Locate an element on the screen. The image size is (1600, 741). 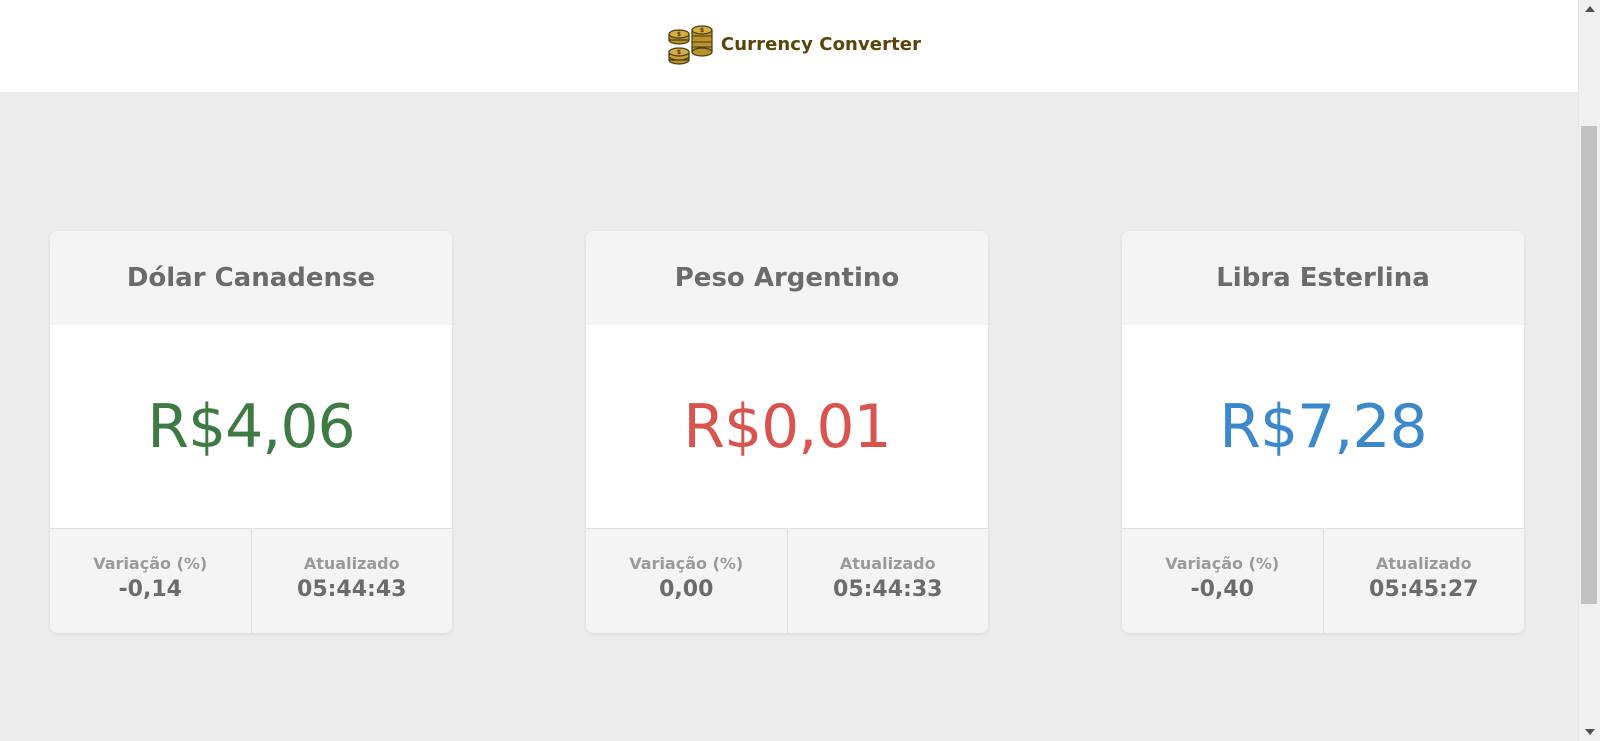
card-body: R$0,01 is located at coordinates (787, 426).